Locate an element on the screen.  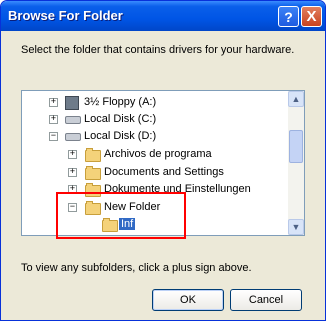
highlight-box is located at coordinates (121, 215).